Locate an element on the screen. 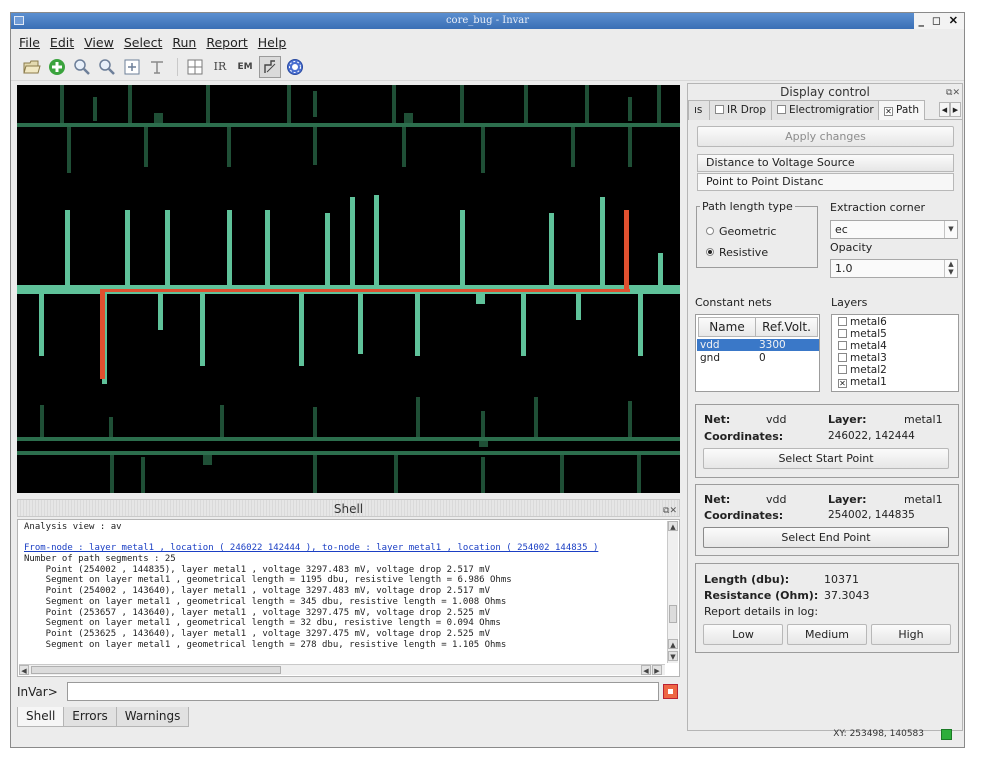 This screenshot has height=768, width=992. opacity-spinbox: 1.0 ▲ ▼ is located at coordinates (894, 268).